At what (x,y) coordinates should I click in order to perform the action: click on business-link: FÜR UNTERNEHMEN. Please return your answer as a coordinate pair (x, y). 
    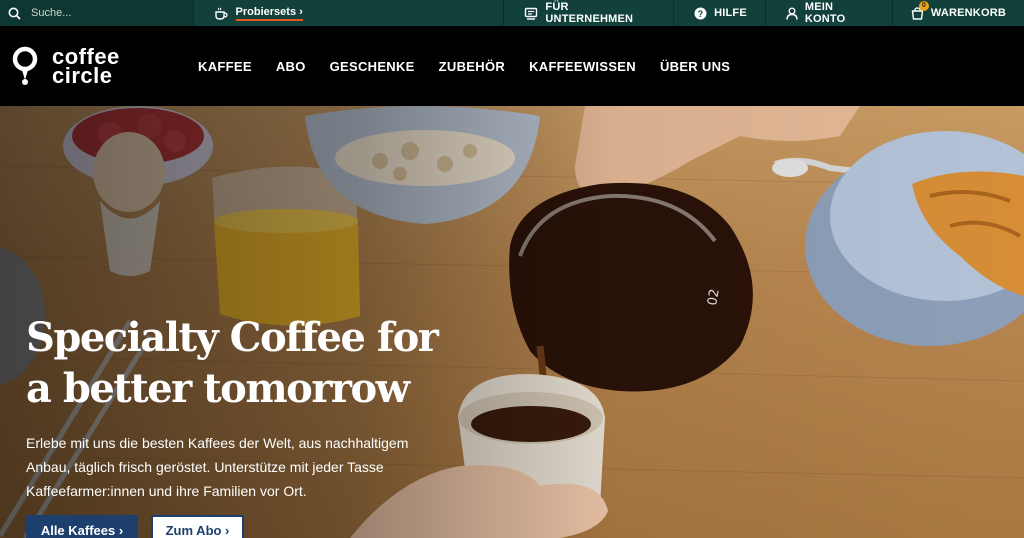
    Looking at the image, I should click on (589, 13).